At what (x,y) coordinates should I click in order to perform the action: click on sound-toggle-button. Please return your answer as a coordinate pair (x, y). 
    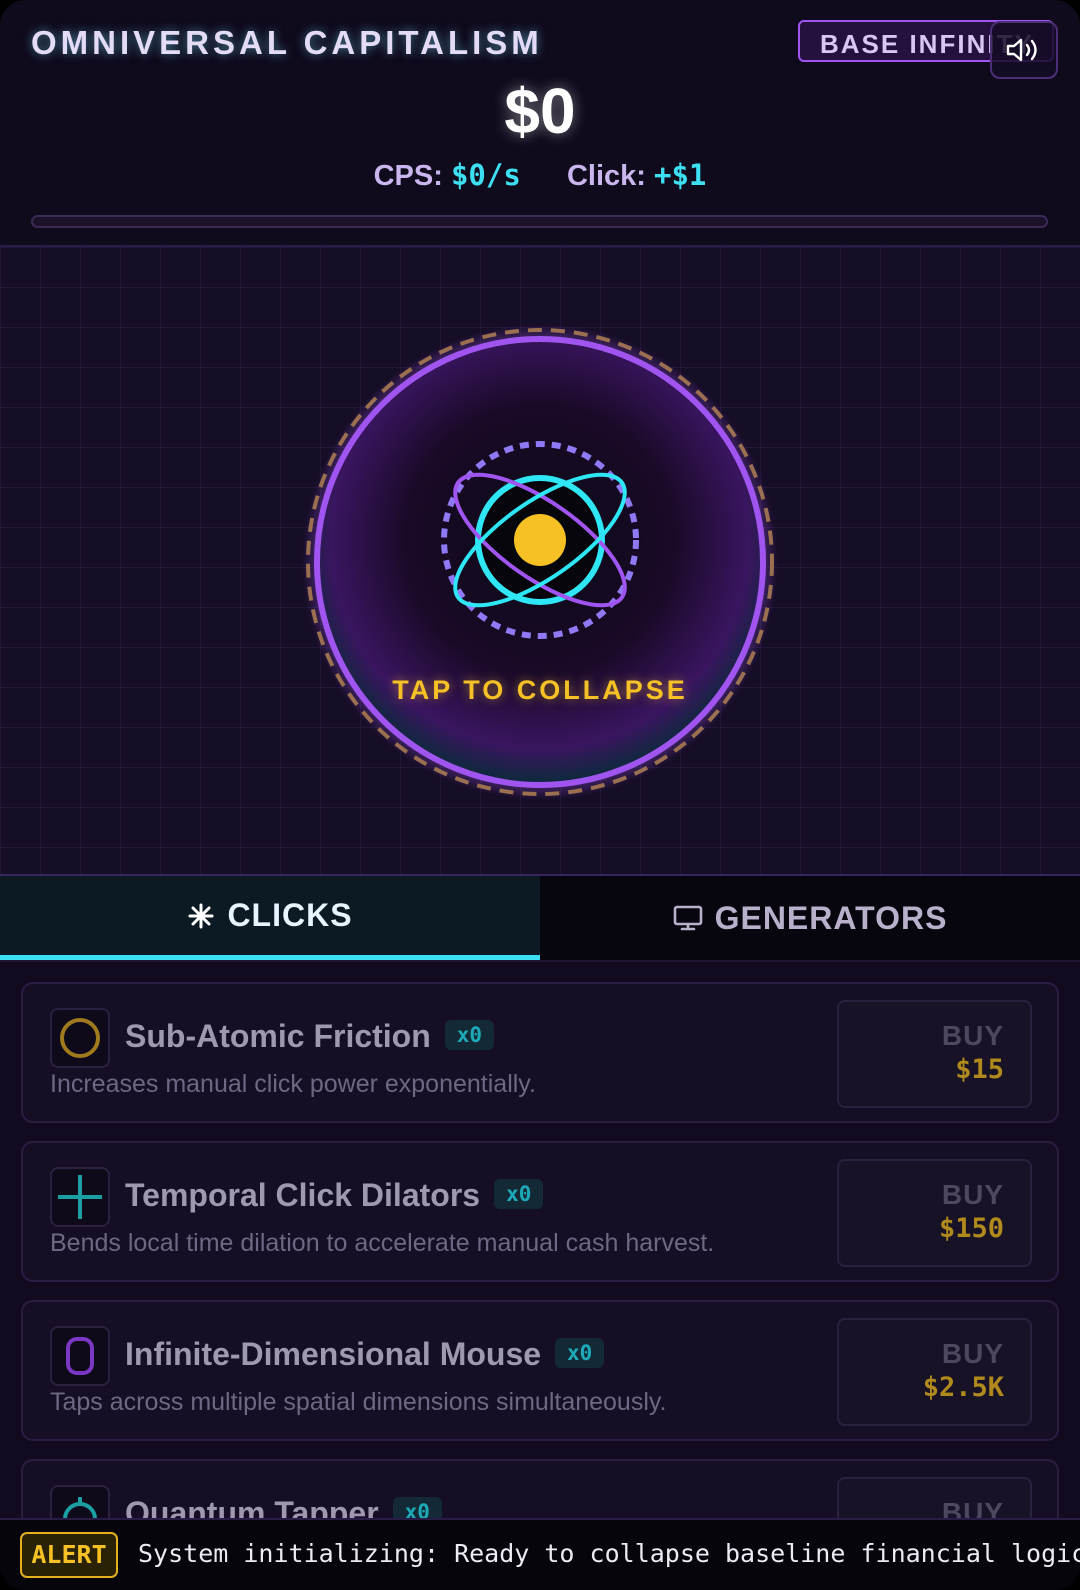
    Looking at the image, I should click on (1024, 50).